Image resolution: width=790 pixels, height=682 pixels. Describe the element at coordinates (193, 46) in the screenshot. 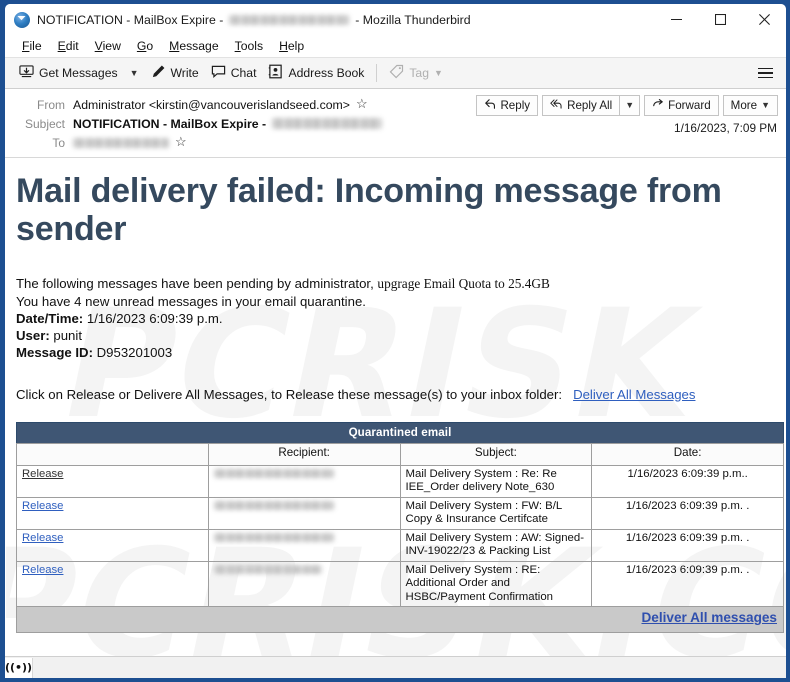

I see `menu-message: Message` at that location.